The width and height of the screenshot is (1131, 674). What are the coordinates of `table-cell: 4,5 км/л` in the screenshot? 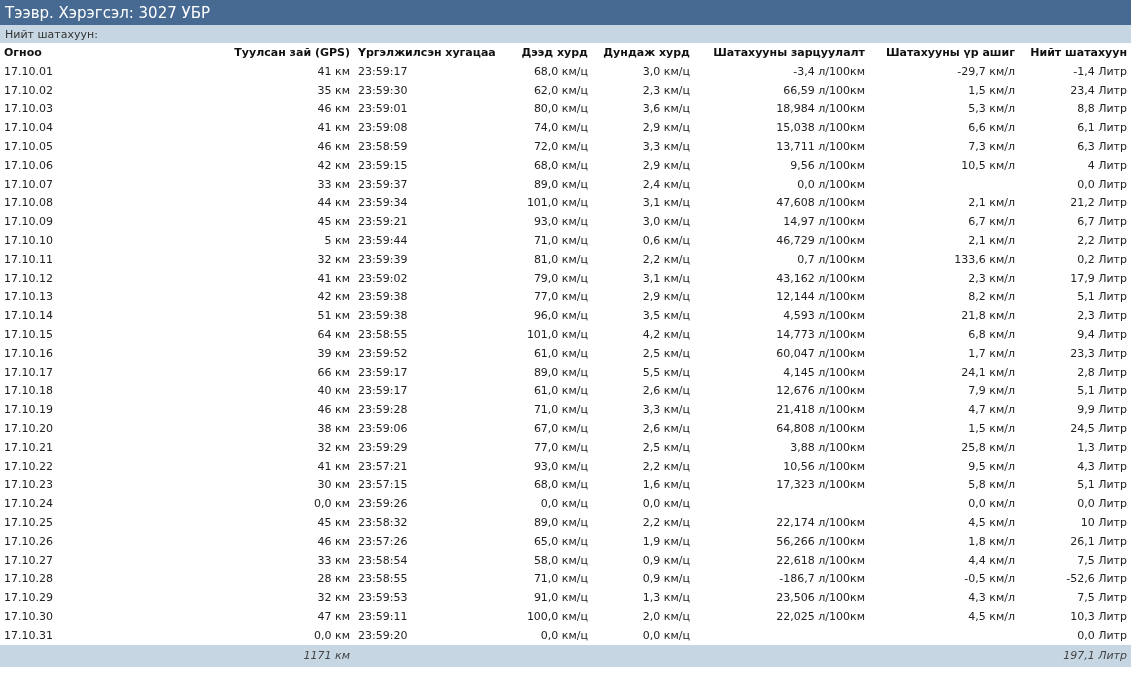 It's located at (991, 522).